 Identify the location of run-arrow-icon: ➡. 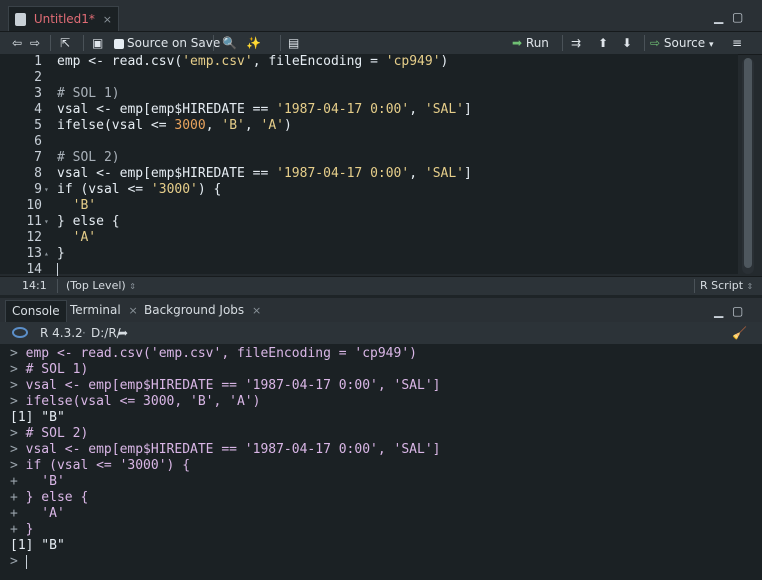
(517, 43).